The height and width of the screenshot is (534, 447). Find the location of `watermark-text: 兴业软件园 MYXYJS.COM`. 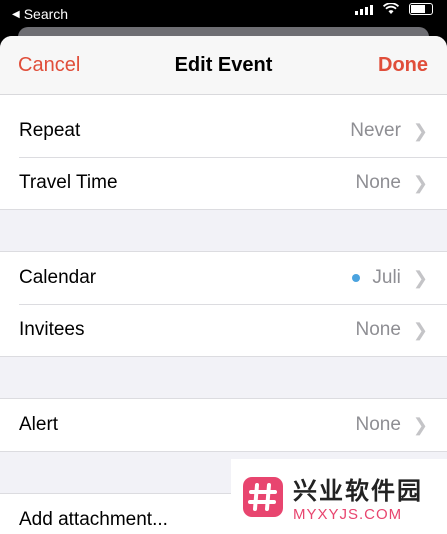

watermark-text: 兴业软件园 MYXYJS.COM is located at coordinates (358, 497).